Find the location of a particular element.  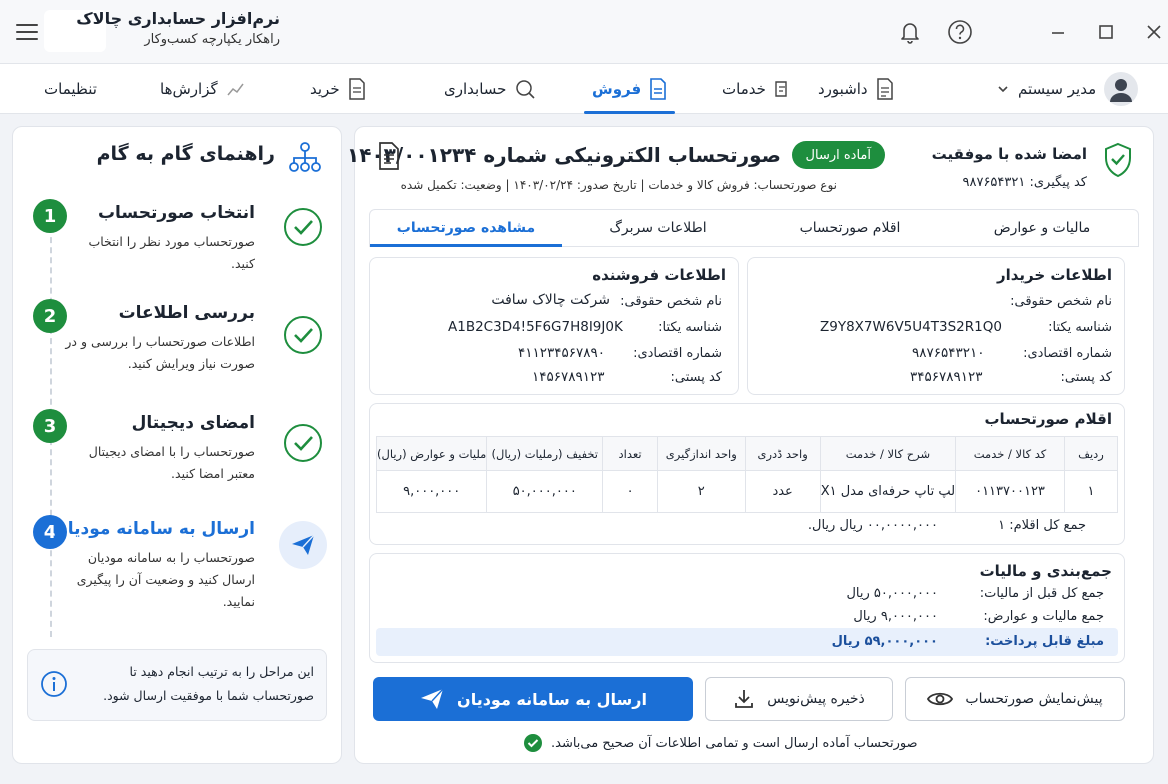

signed-status: امضا شده با موفقیت is located at coordinates (1009, 154).